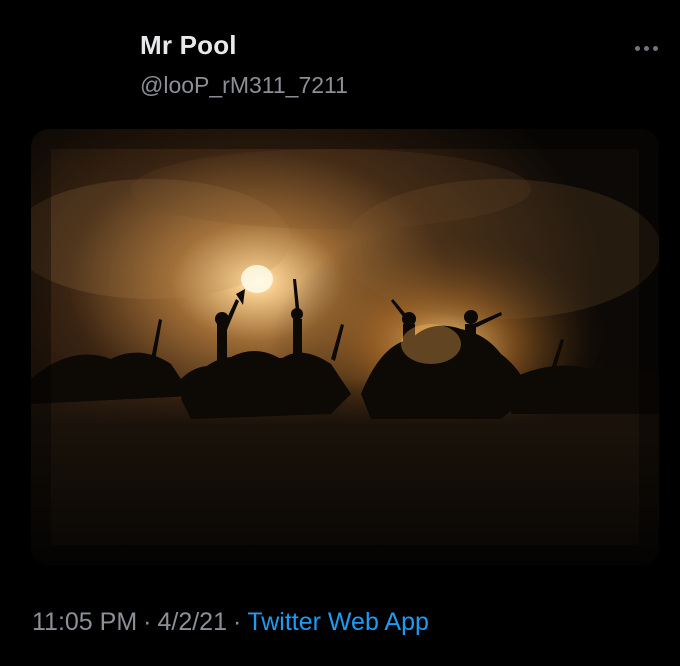 The image size is (680, 666). Describe the element at coordinates (192, 622) in the screenshot. I see `tweet-date: 4/2/21` at that location.